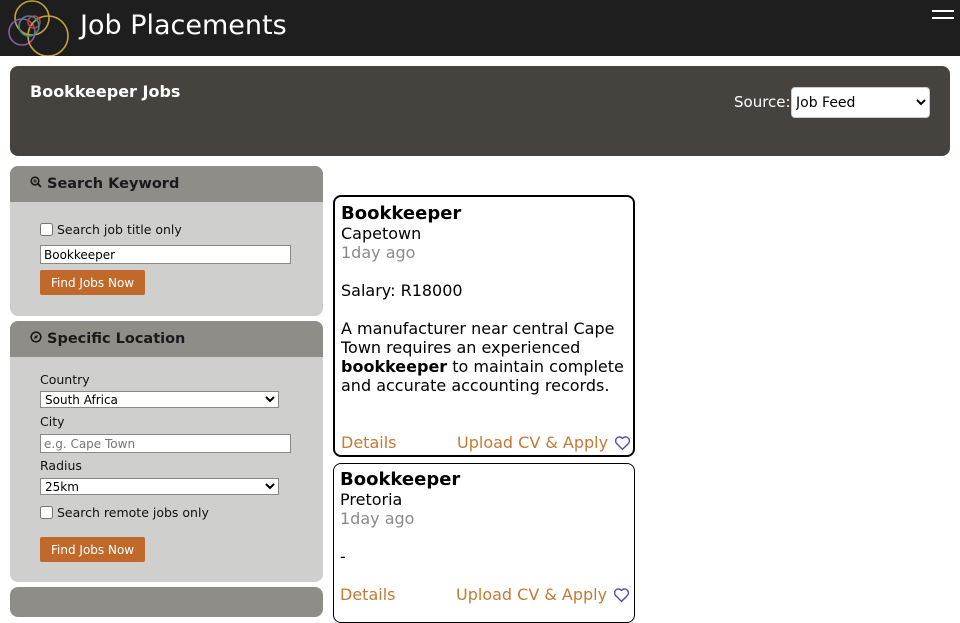 Image resolution: width=960 pixels, height=623 pixels. I want to click on more-filters-panel, so click(166, 602).